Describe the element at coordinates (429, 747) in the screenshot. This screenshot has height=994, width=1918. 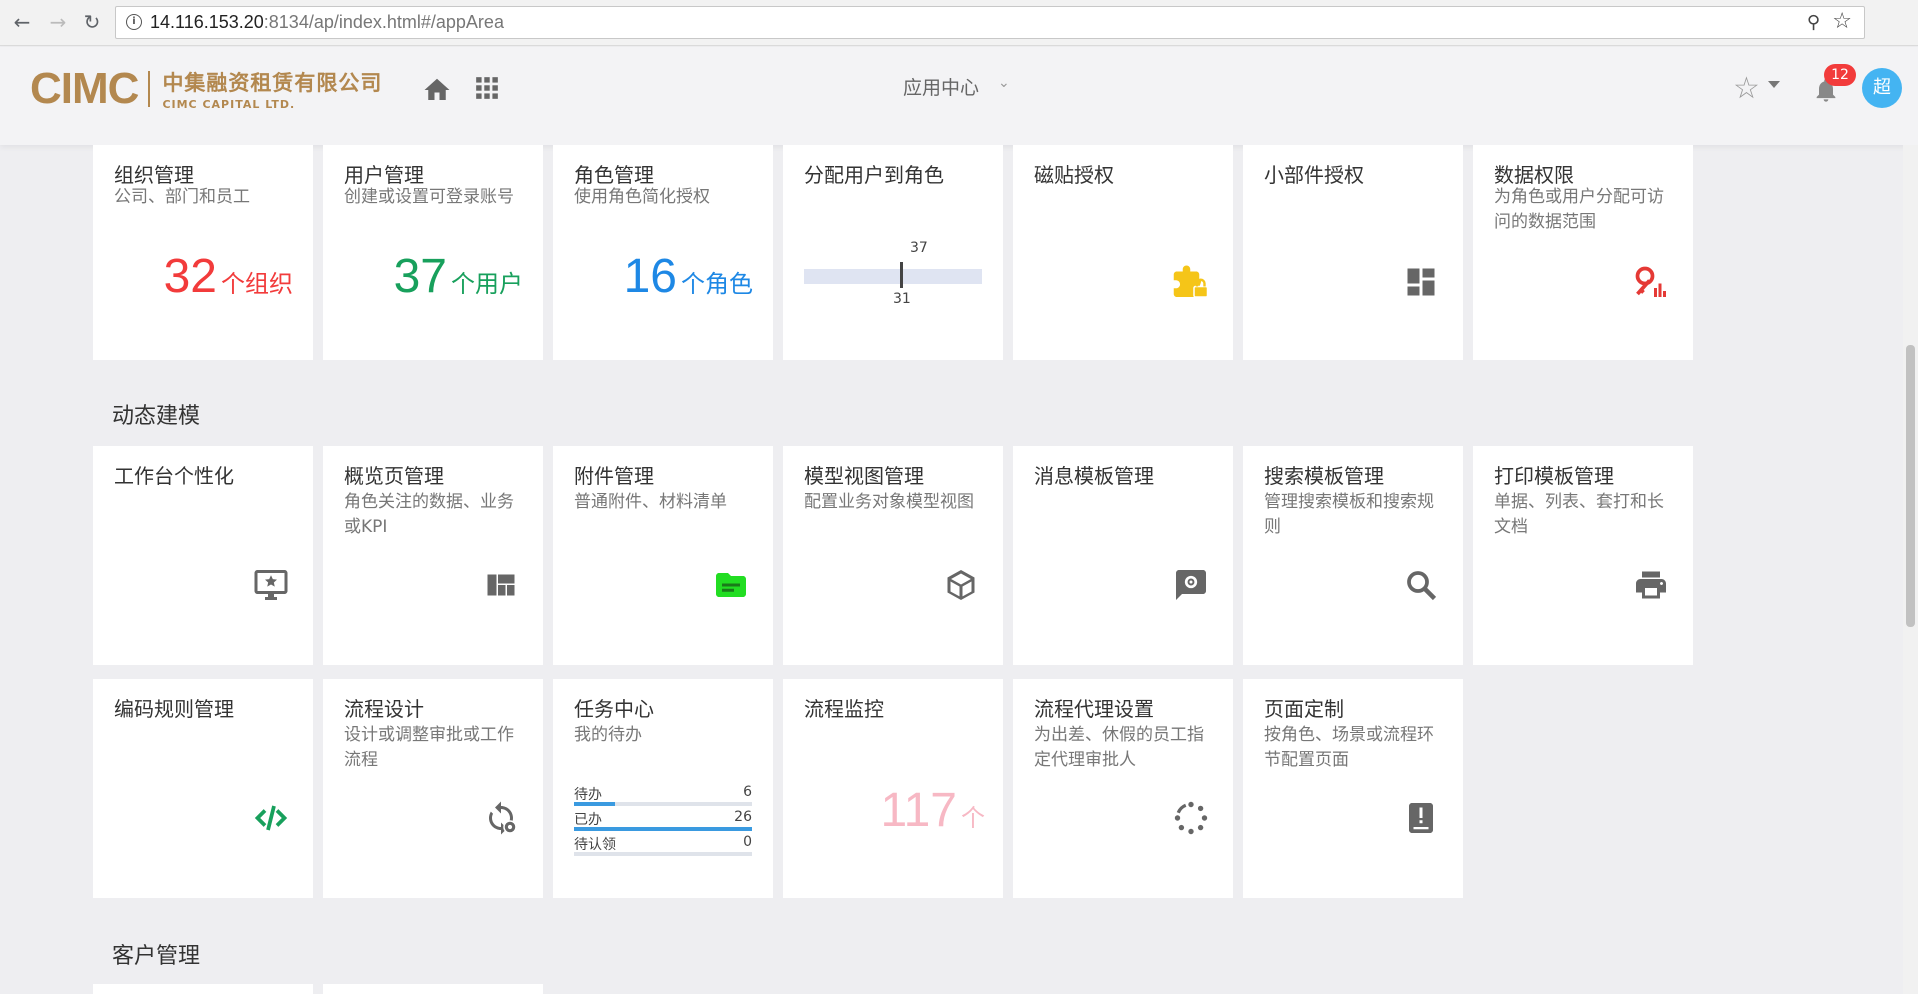
I see `tile-description: 设计或调整审批或工作流程` at that location.